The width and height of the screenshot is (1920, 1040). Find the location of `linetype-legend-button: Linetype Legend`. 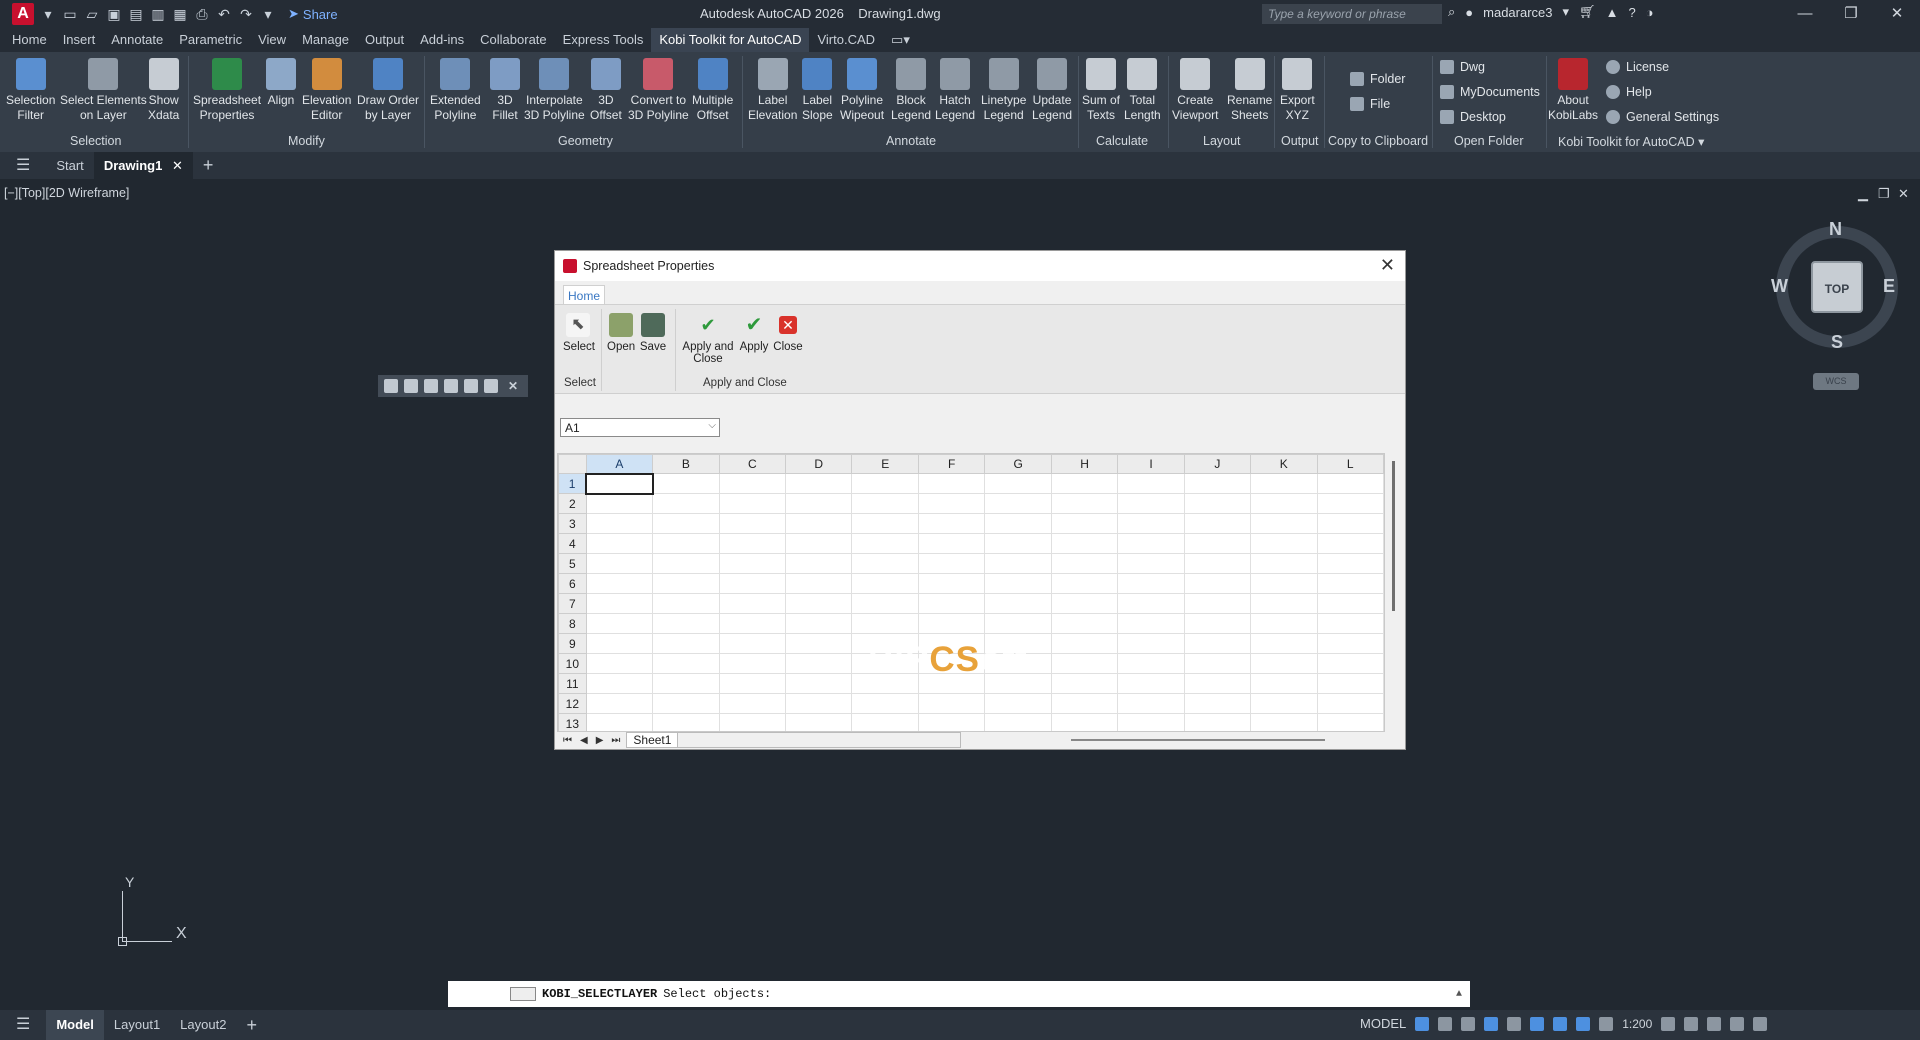

linetype-legend-button: Linetype Legend is located at coordinates (1003, 90).